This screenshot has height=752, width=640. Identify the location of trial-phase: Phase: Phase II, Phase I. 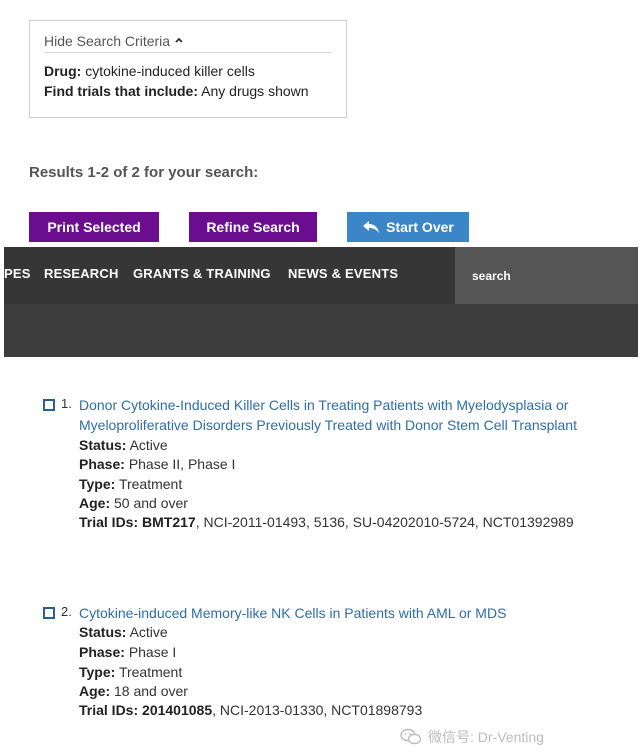
(157, 464).